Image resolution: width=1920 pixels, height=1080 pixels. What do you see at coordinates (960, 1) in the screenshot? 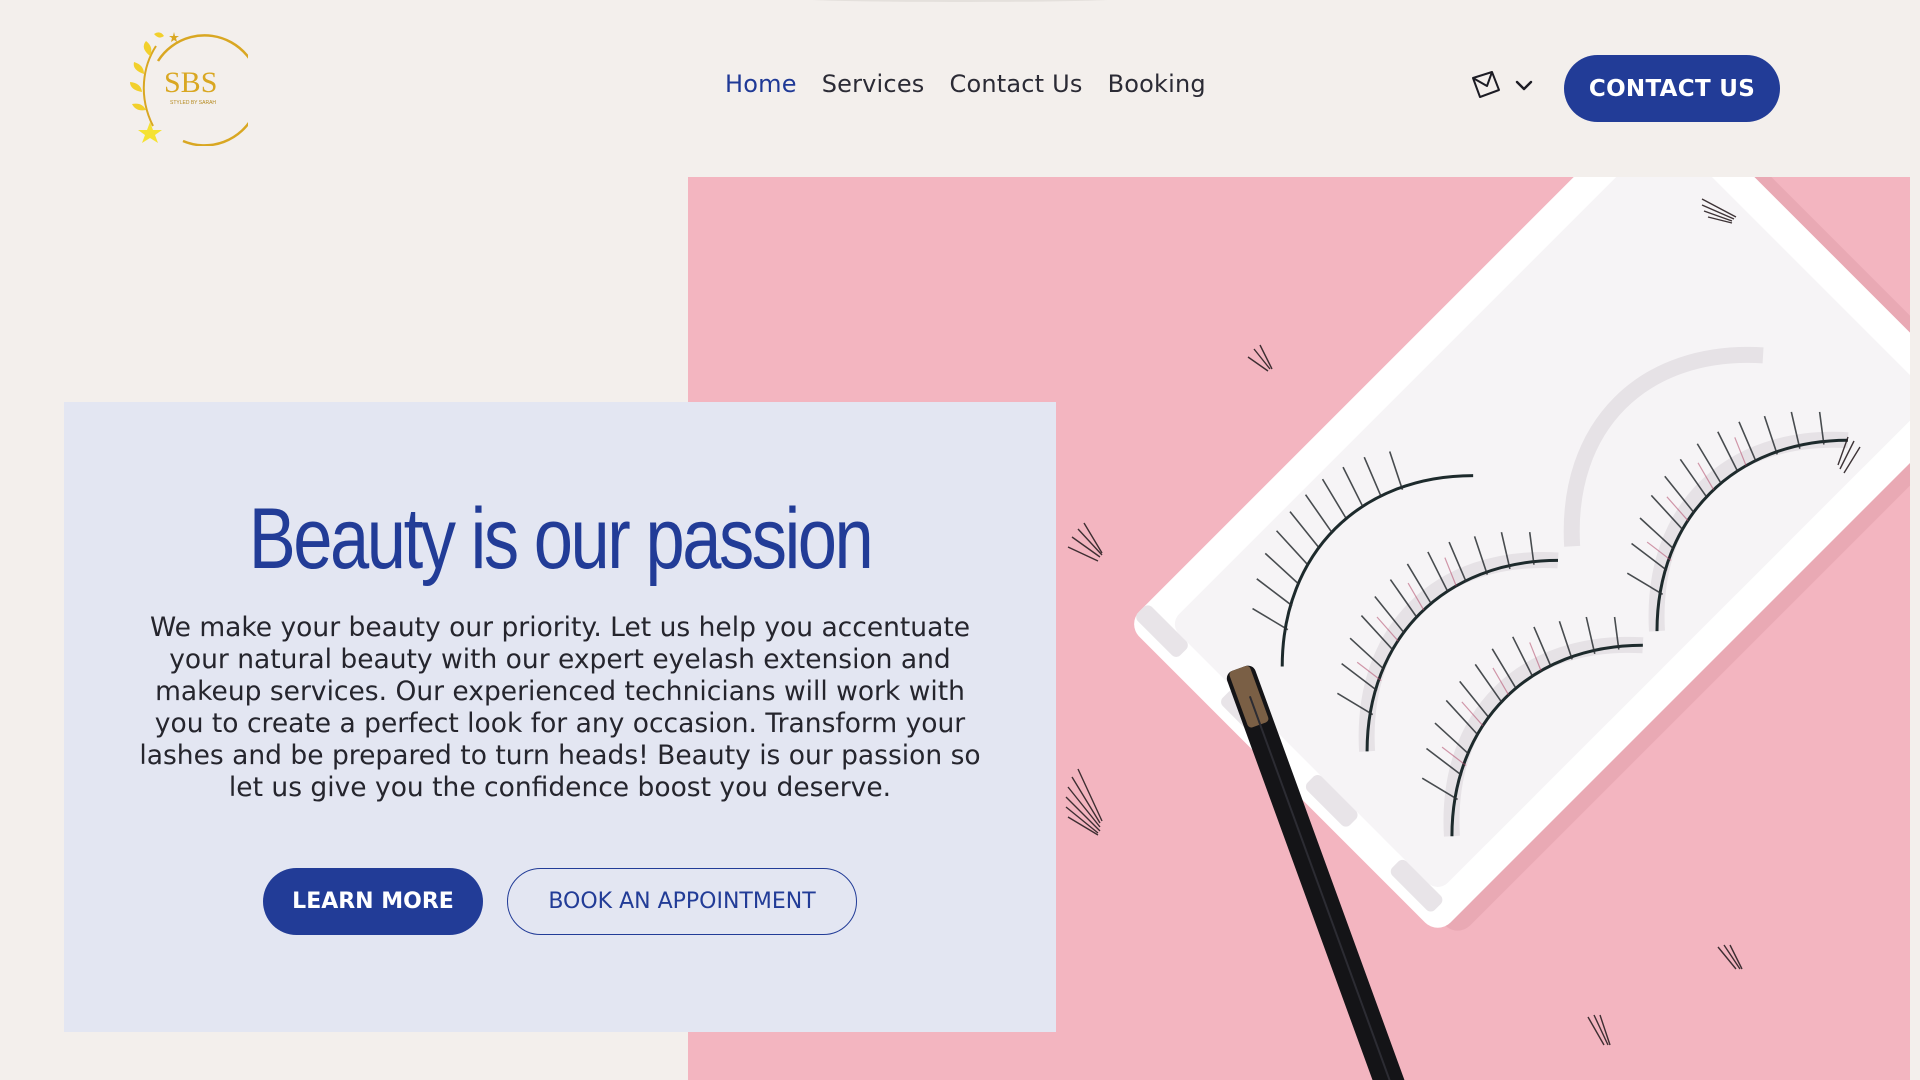
I see `top-shadow` at bounding box center [960, 1].